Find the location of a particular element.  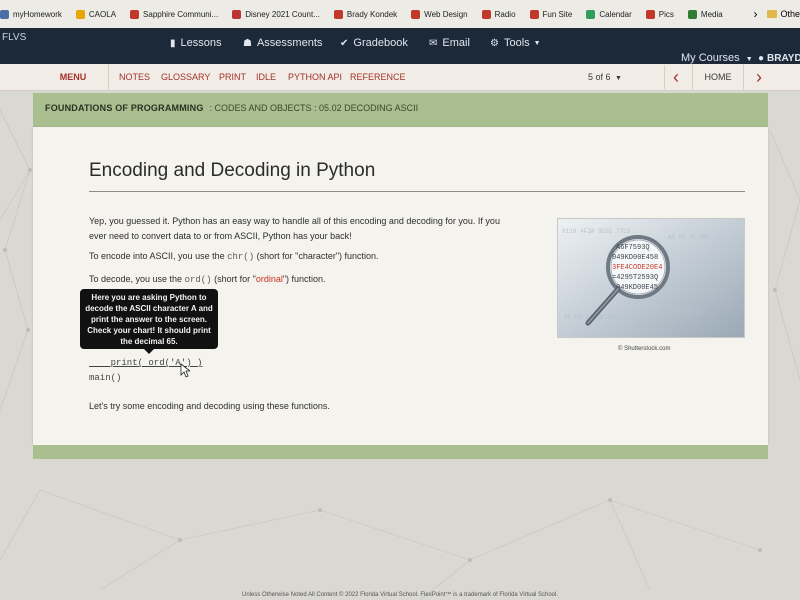

decode-text-mid: (short for " is located at coordinates (233, 279).